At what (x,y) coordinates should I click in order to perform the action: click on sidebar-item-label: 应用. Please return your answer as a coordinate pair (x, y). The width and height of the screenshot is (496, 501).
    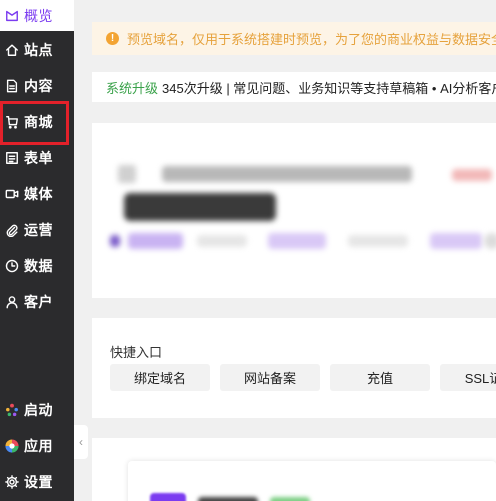
    Looking at the image, I should click on (38, 446).